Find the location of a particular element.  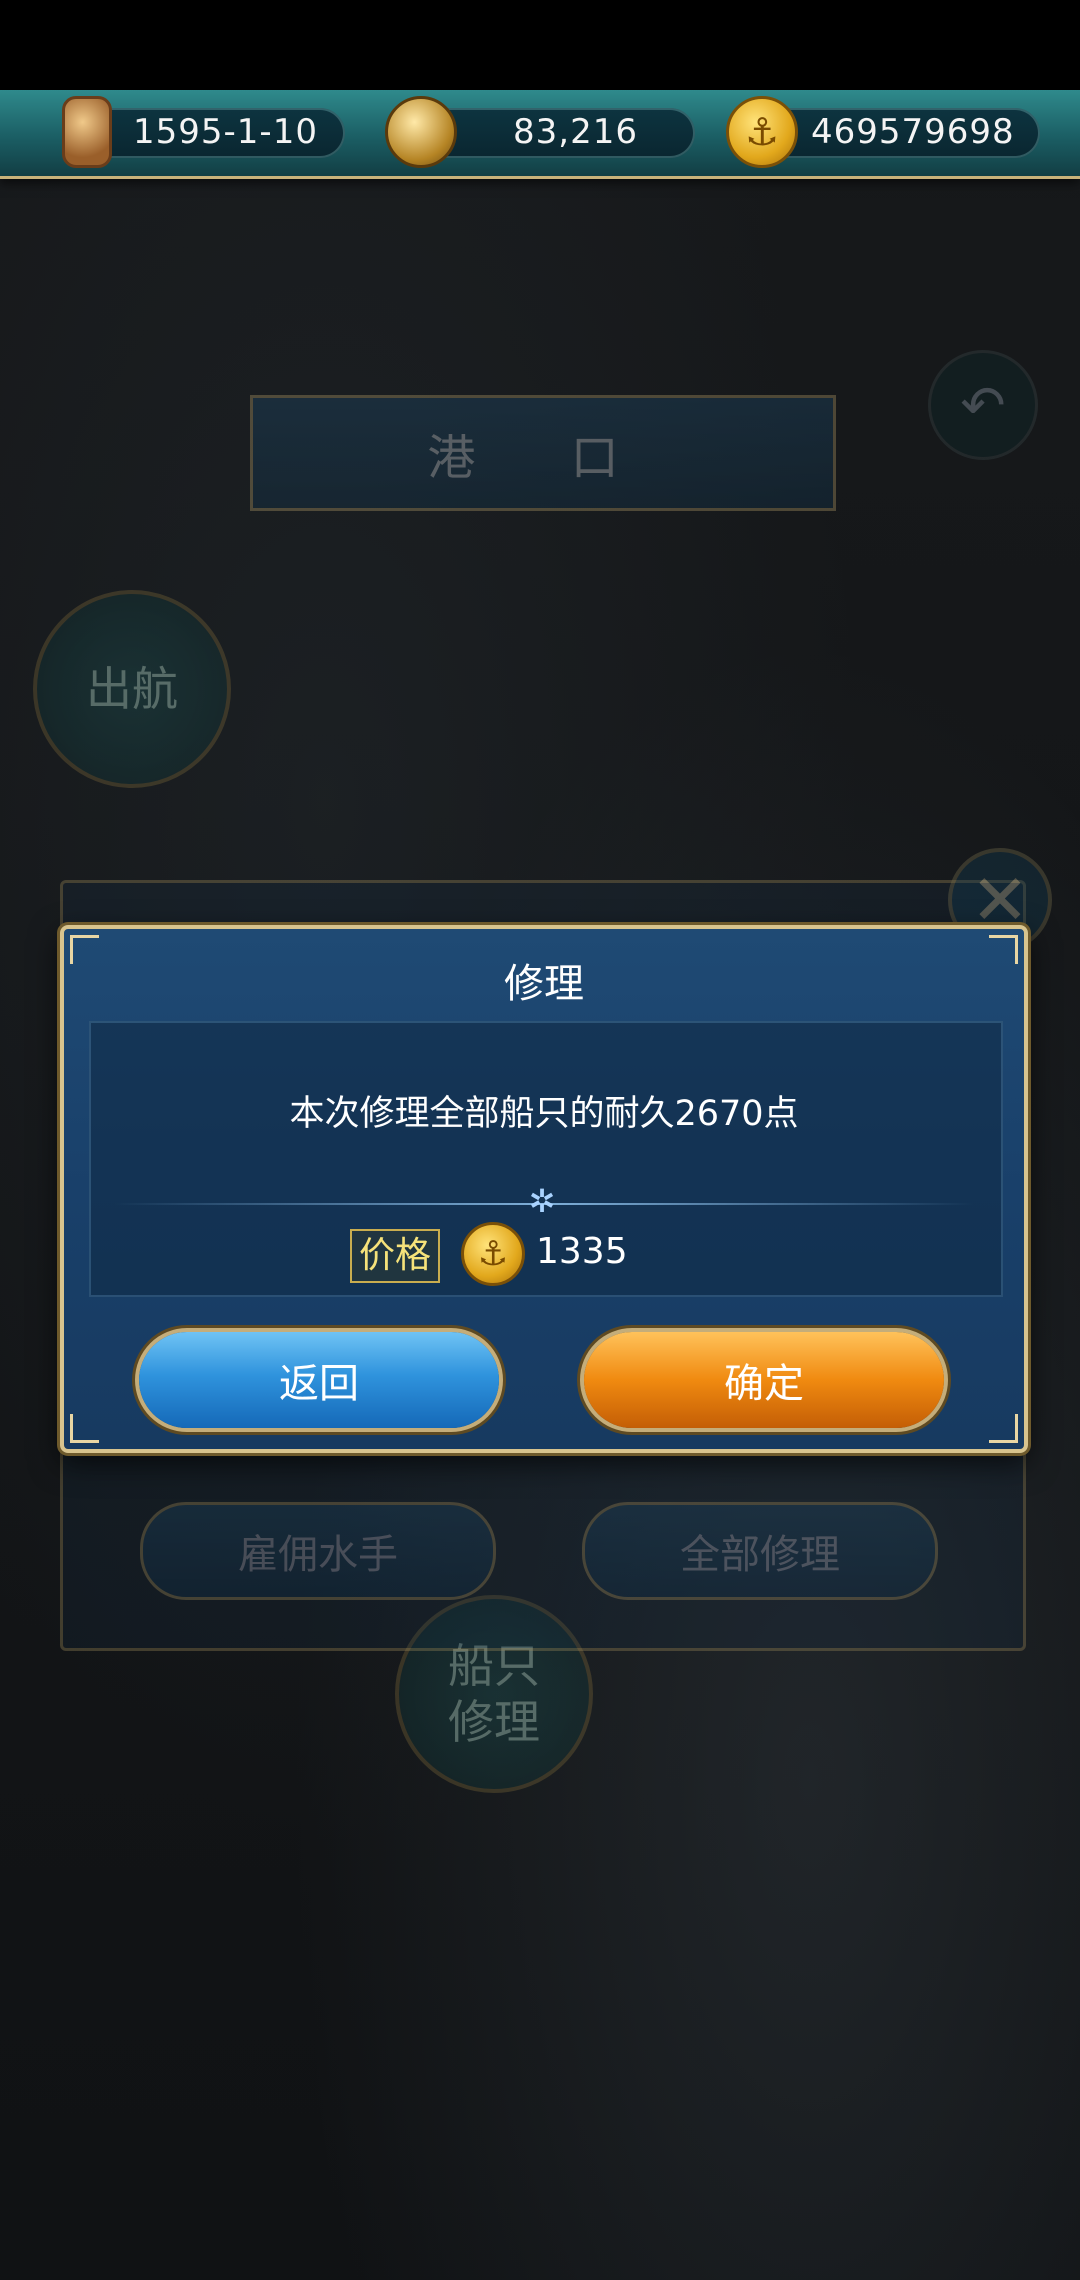

port-banner: 港 口 is located at coordinates (543, 453).